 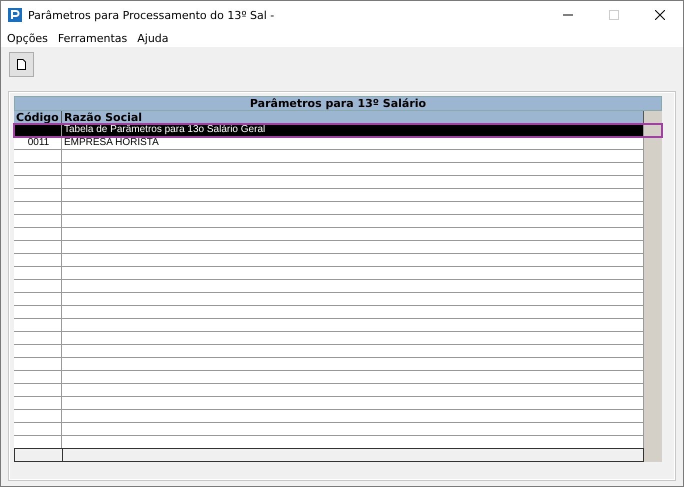 I want to click on document-icon, so click(x=21, y=64).